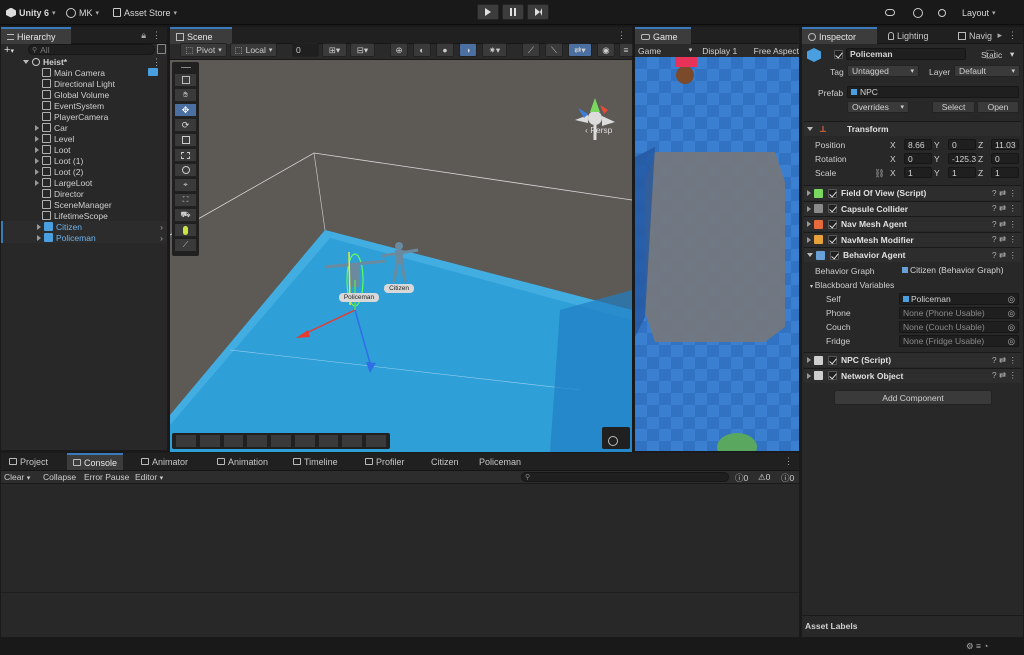 The image size is (1024, 655). What do you see at coordinates (912, 224) in the screenshot?
I see `component-header: Nav Mesh Agent ? ⇄ ⋮` at bounding box center [912, 224].